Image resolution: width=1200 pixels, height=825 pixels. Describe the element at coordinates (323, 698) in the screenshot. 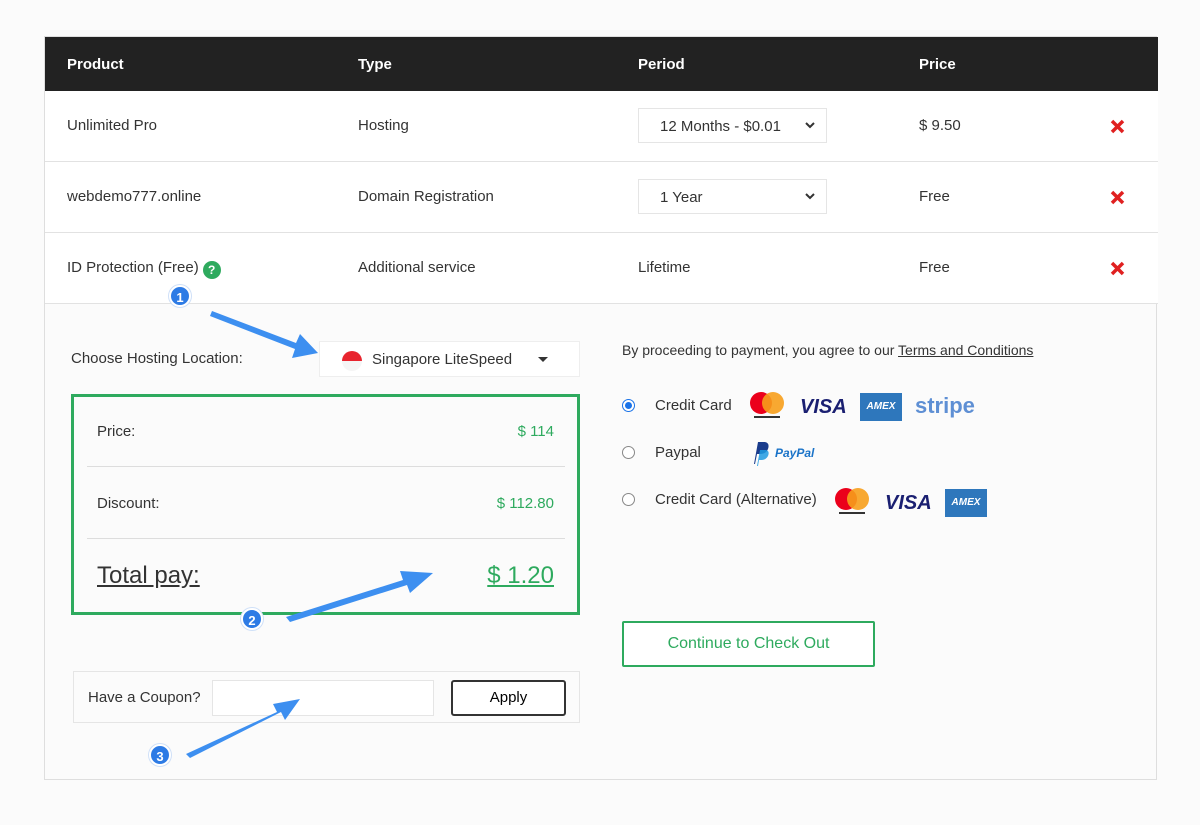

I see `coupon-input` at that location.